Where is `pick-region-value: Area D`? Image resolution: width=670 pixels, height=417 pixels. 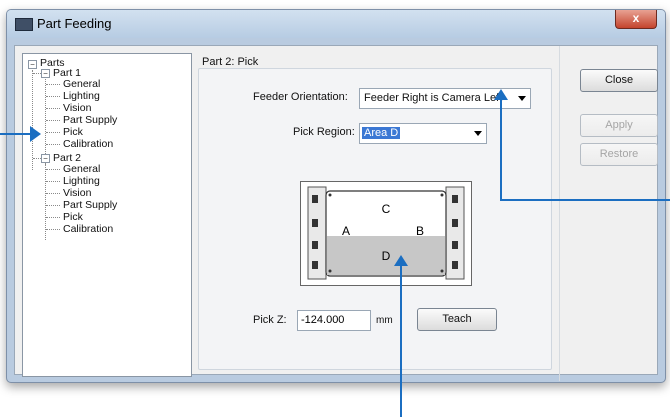
pick-region-value: Area D is located at coordinates (381, 133).